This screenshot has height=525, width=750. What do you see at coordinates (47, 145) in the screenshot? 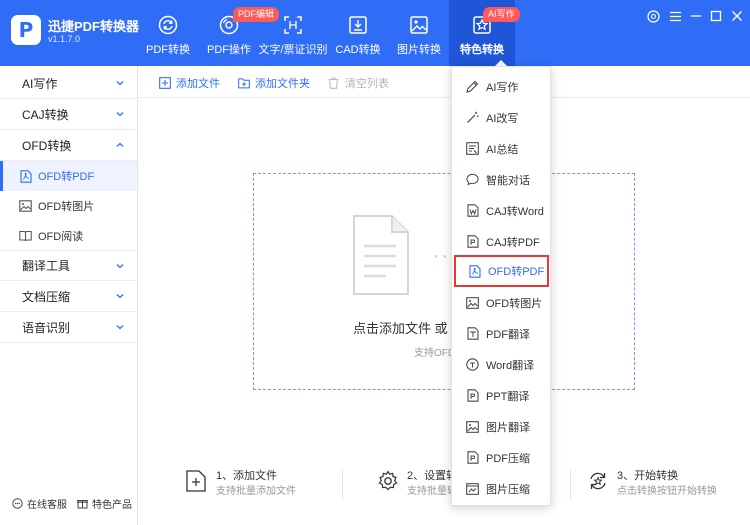
I see `sidebar-category-label: OFD转换` at bounding box center [47, 145].